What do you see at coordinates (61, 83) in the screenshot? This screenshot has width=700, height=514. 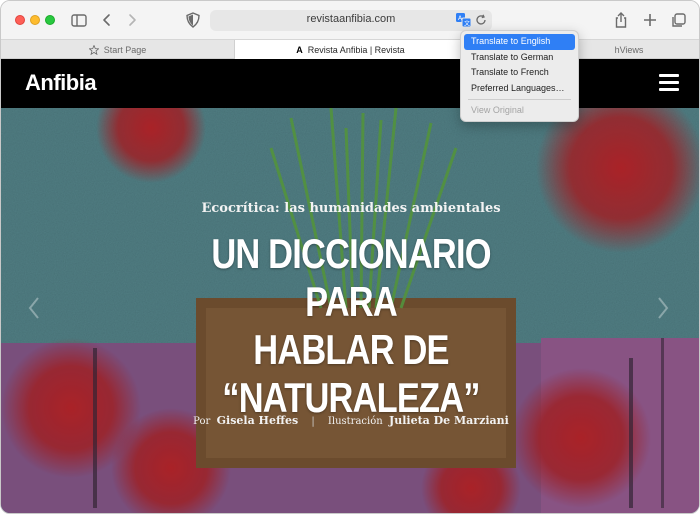 I see `site-logo: Anfibia` at bounding box center [61, 83].